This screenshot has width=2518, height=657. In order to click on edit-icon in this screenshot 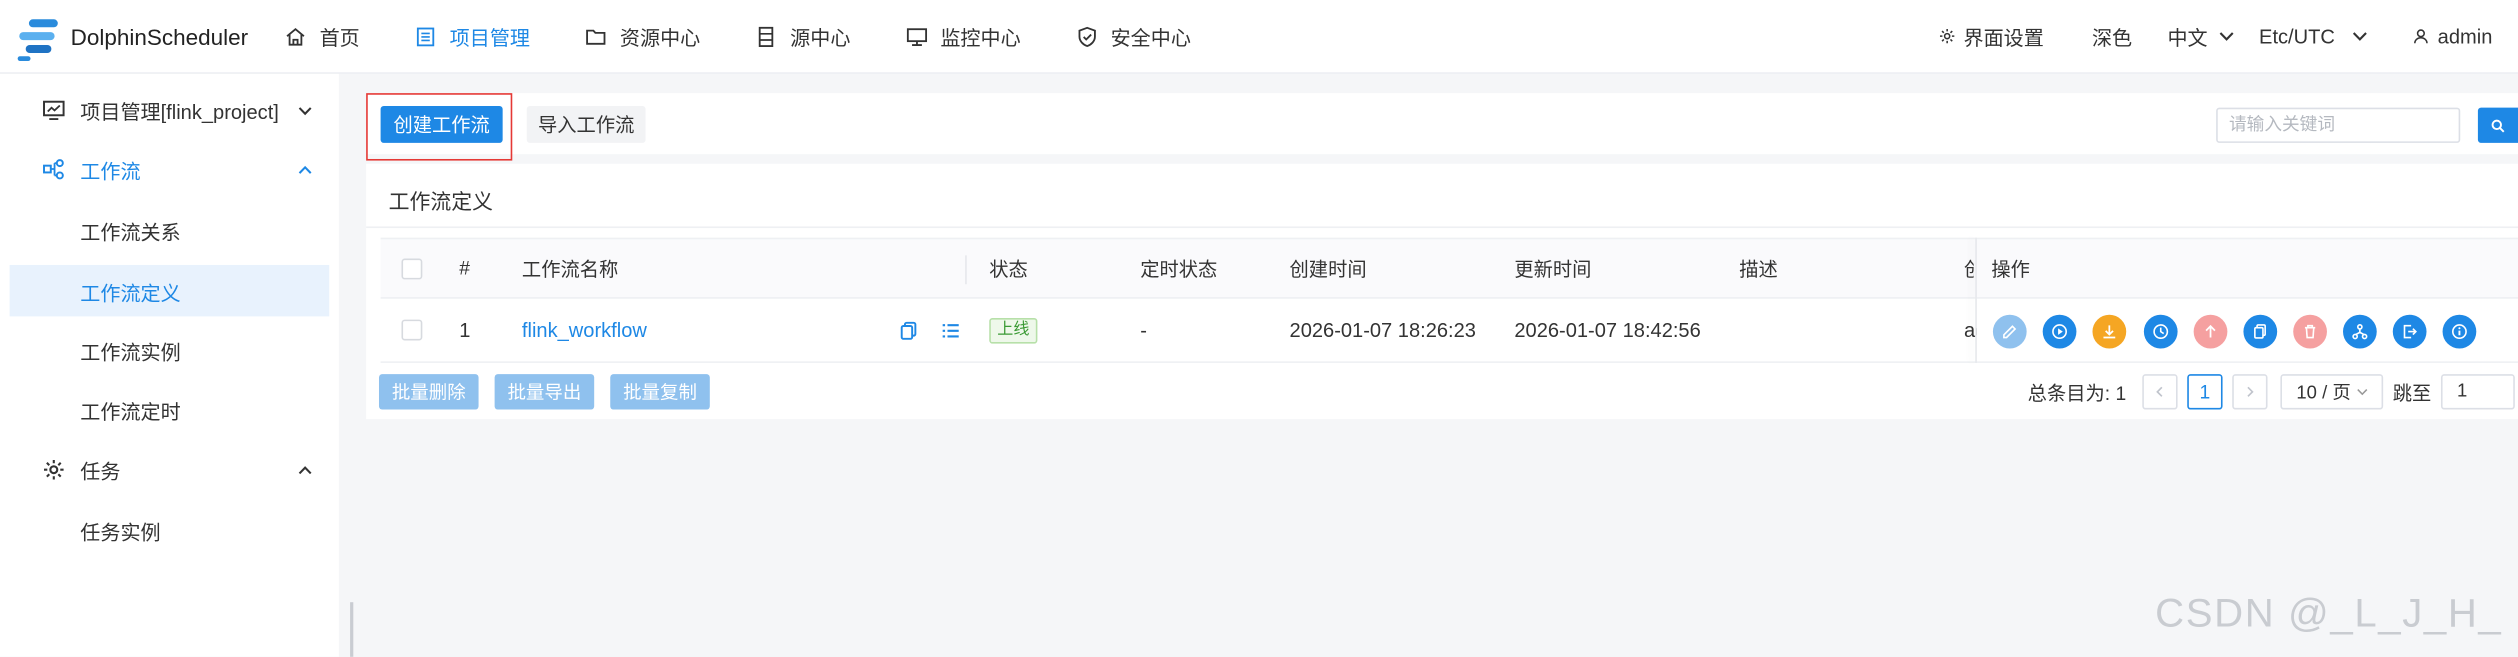, I will do `click(2010, 332)`.